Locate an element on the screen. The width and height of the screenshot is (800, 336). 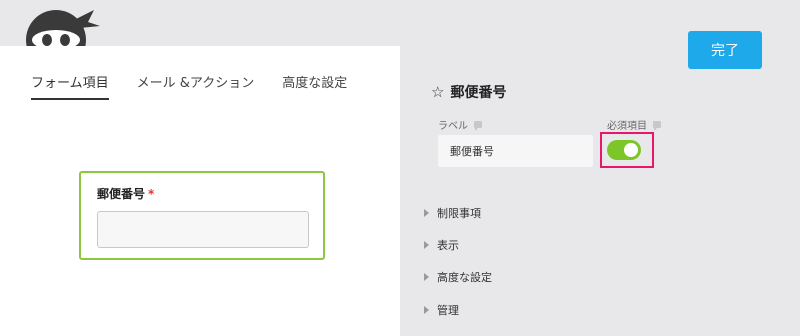
required-caption: 必須項目 is located at coordinates (634, 124).